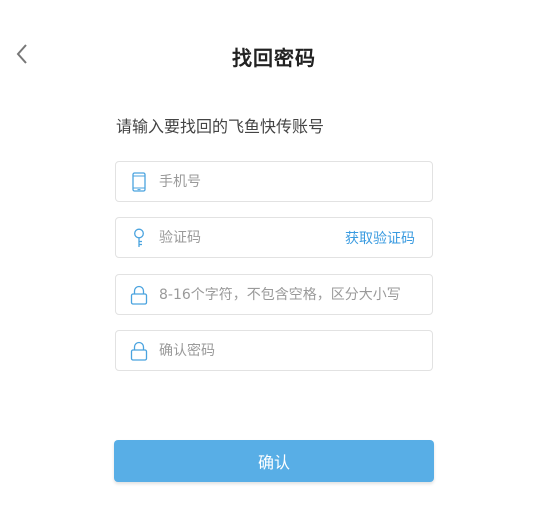 The image size is (548, 522). Describe the element at coordinates (295, 181) in the screenshot. I see `phone-input` at that location.